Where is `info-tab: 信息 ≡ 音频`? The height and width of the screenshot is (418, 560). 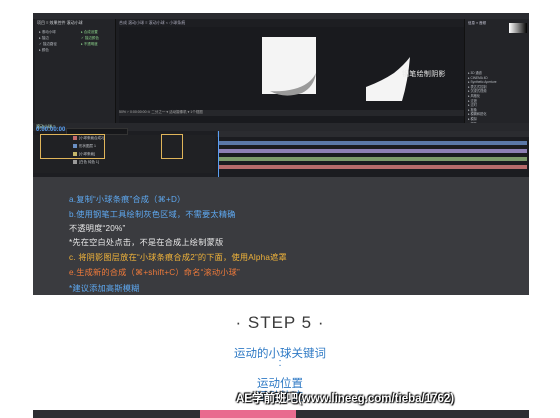 info-tab: 信息 ≡ 音频 is located at coordinates (477, 23).